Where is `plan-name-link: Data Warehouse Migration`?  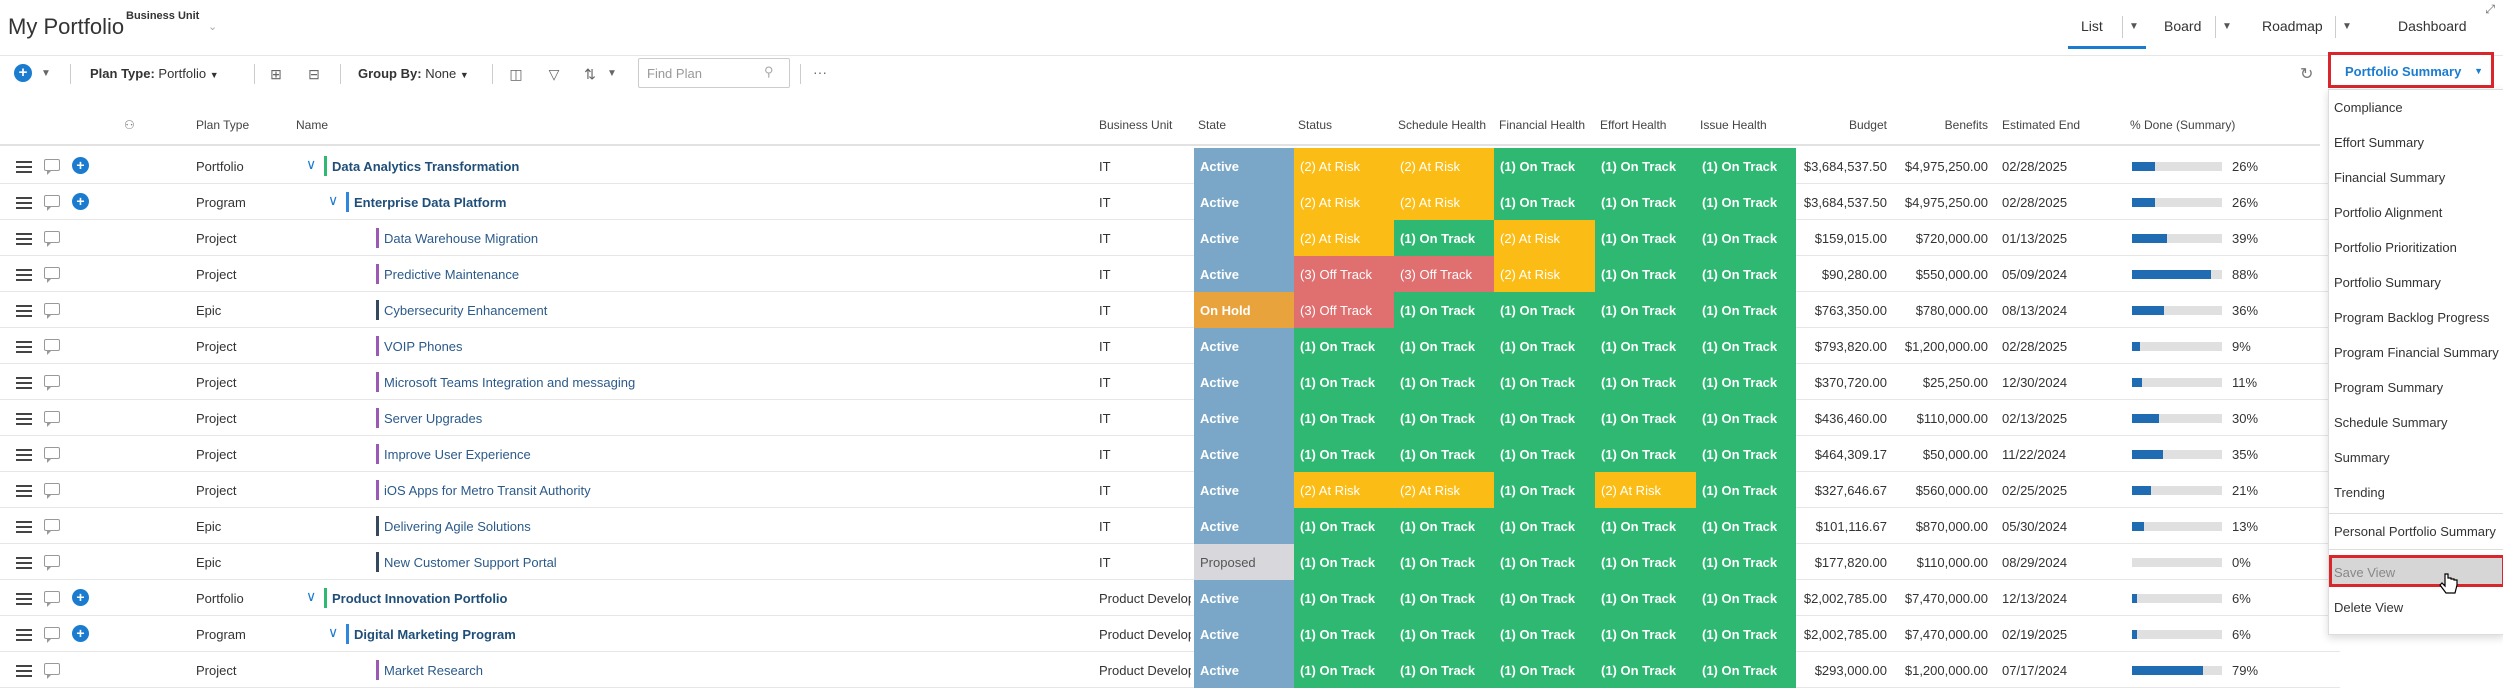
plan-name-link: Data Warehouse Migration is located at coordinates (461, 238).